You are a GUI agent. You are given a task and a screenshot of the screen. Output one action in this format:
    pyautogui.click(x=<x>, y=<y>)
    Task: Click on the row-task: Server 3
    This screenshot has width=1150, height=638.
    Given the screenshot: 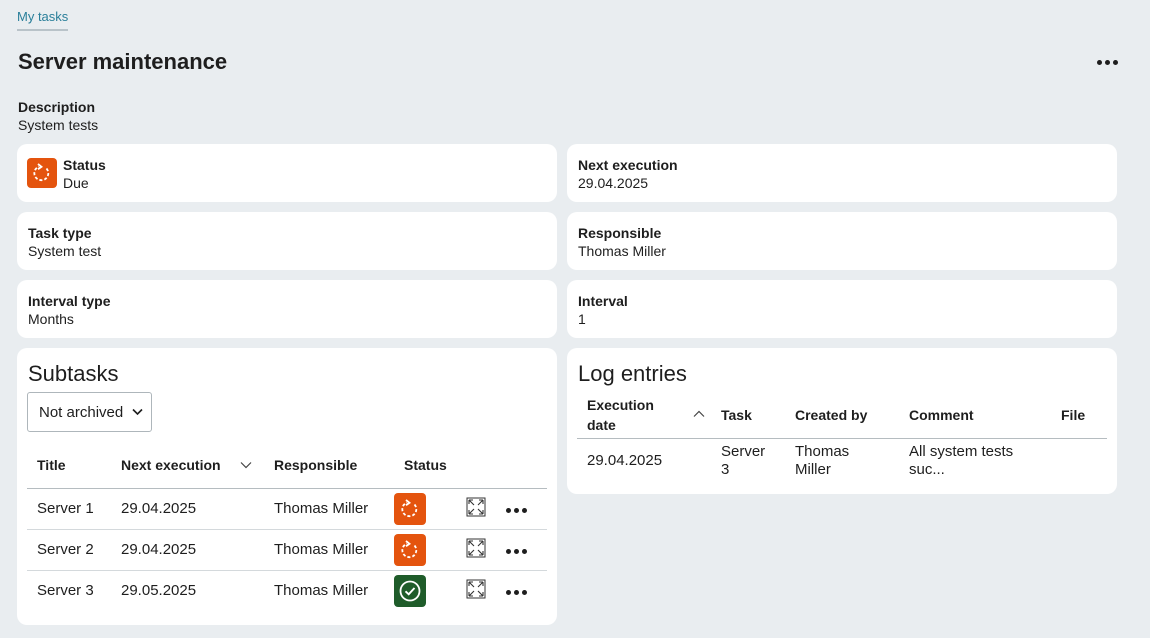 What is the action you would take?
    pyautogui.click(x=748, y=461)
    